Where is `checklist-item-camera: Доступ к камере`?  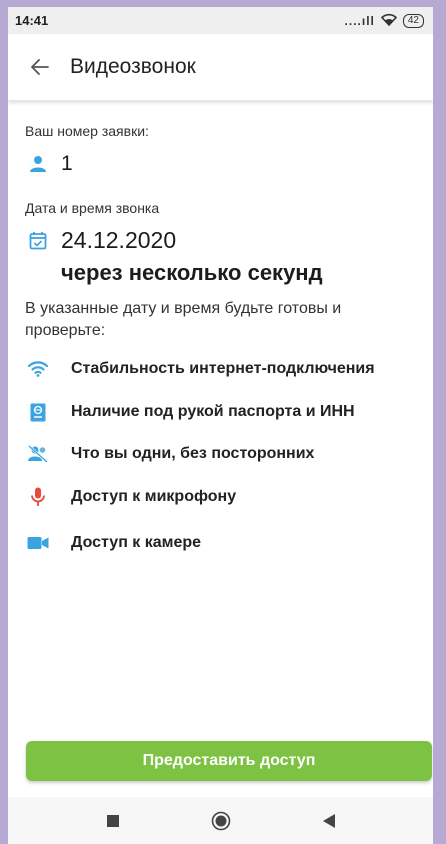 checklist-item-camera: Доступ к камере is located at coordinates (113, 543).